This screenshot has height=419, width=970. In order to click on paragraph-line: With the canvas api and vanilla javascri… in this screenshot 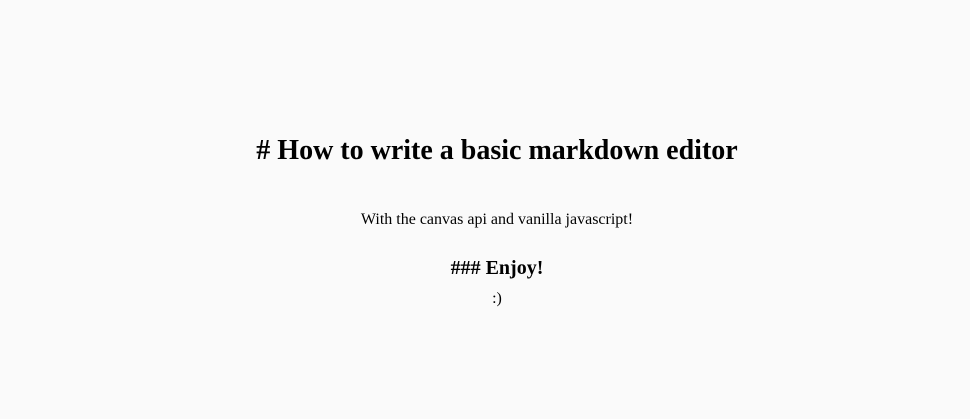, I will do `click(497, 219)`.